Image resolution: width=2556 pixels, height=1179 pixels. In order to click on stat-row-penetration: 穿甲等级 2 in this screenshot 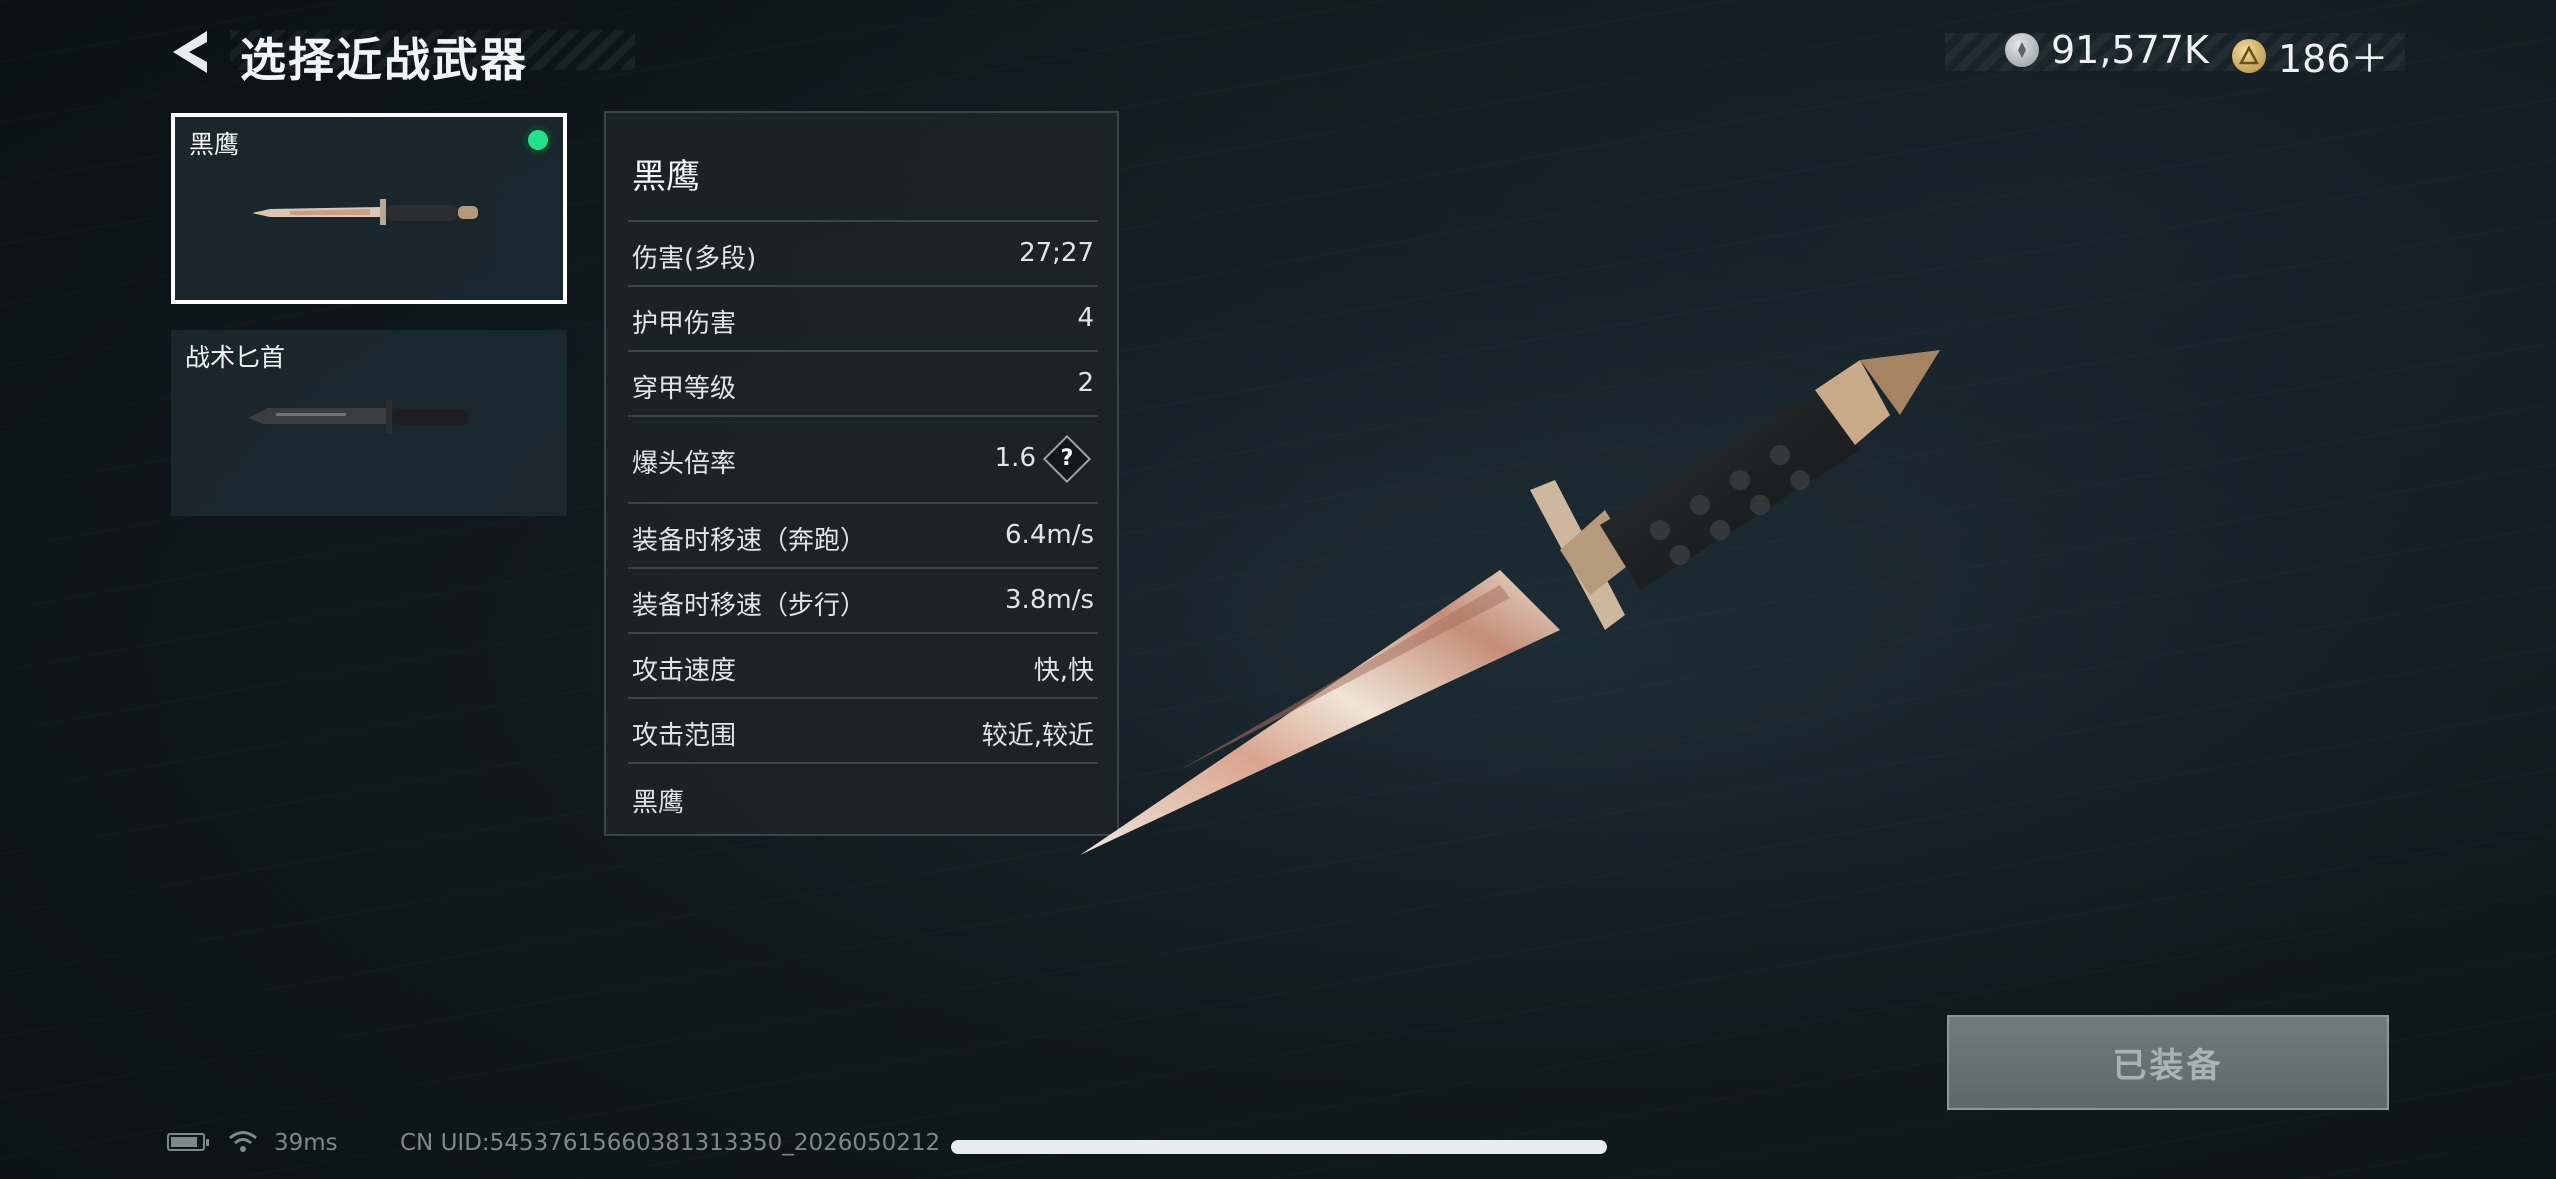, I will do `click(863, 383)`.